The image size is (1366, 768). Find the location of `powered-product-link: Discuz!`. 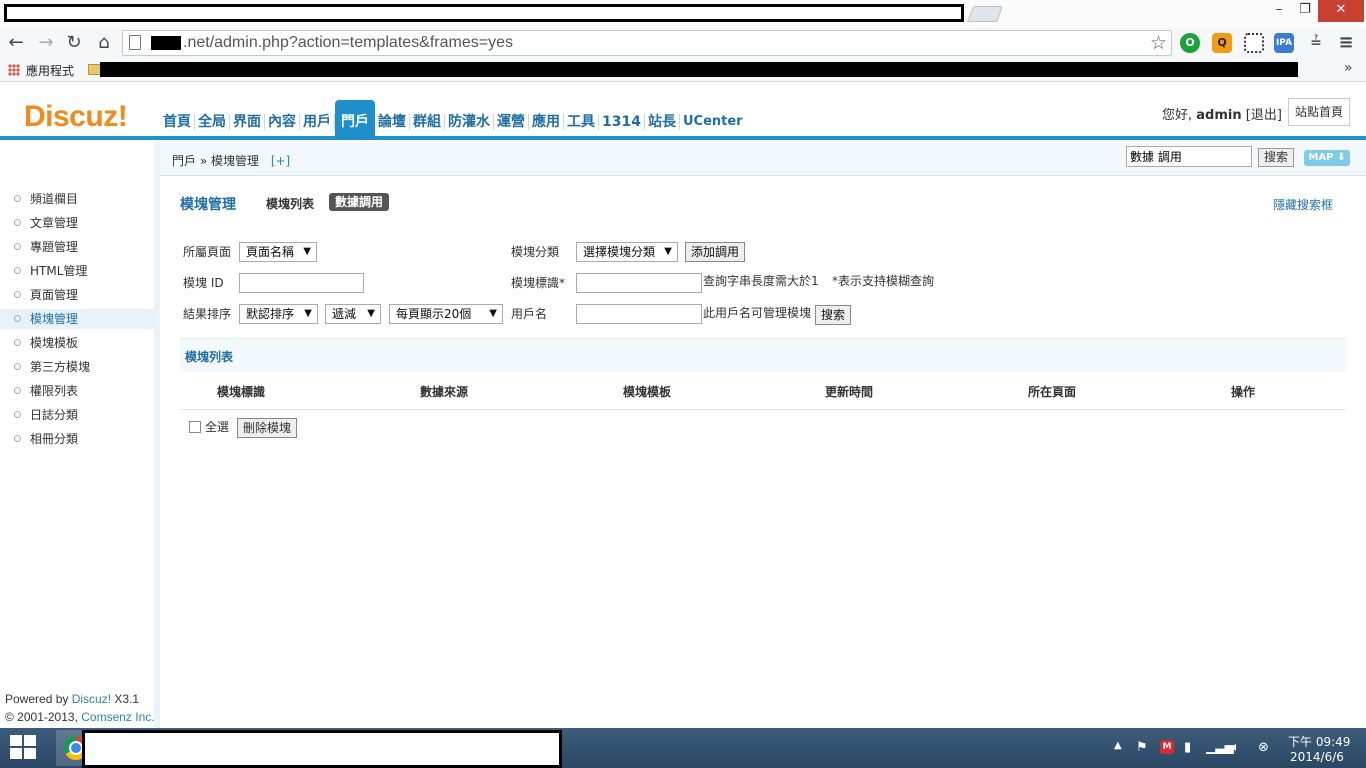

powered-product-link: Discuz! is located at coordinates (91, 699).